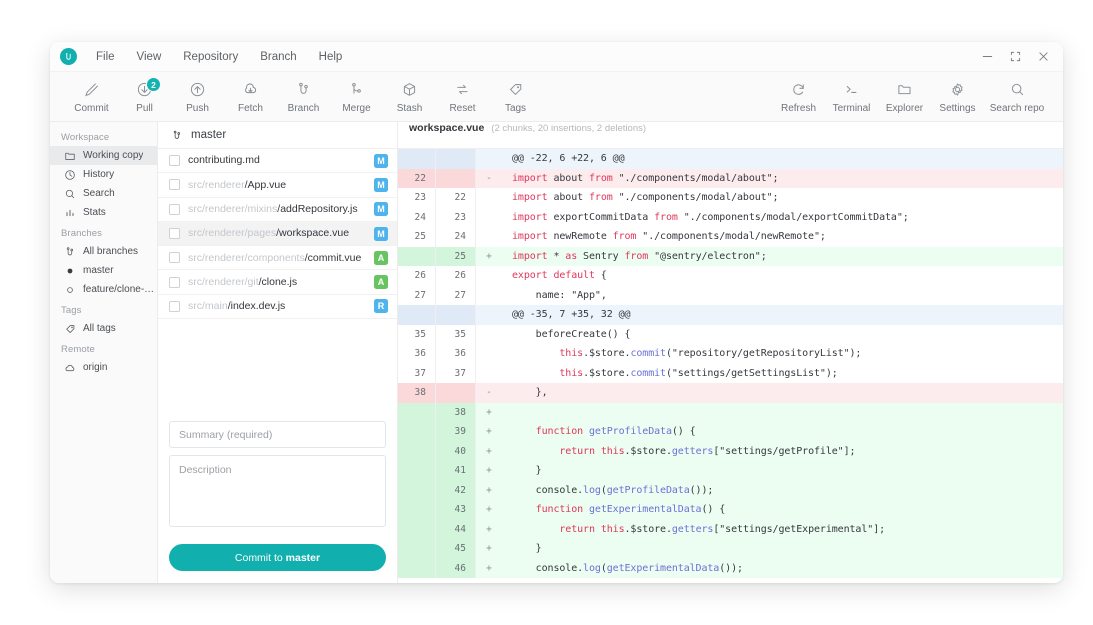 The image size is (1093, 625). I want to click on sidebar-item-working-copy: Working copy, so click(103, 155).